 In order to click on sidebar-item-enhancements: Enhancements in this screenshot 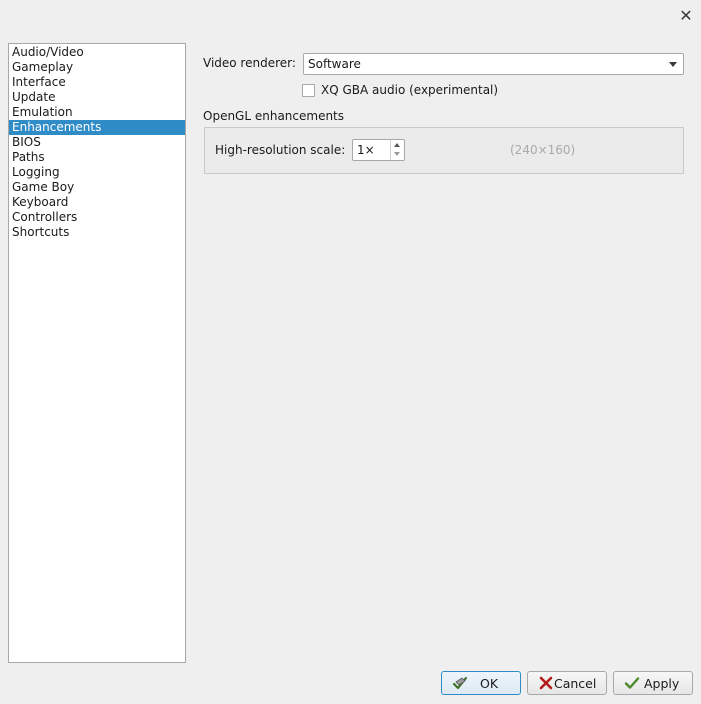, I will do `click(97, 127)`.